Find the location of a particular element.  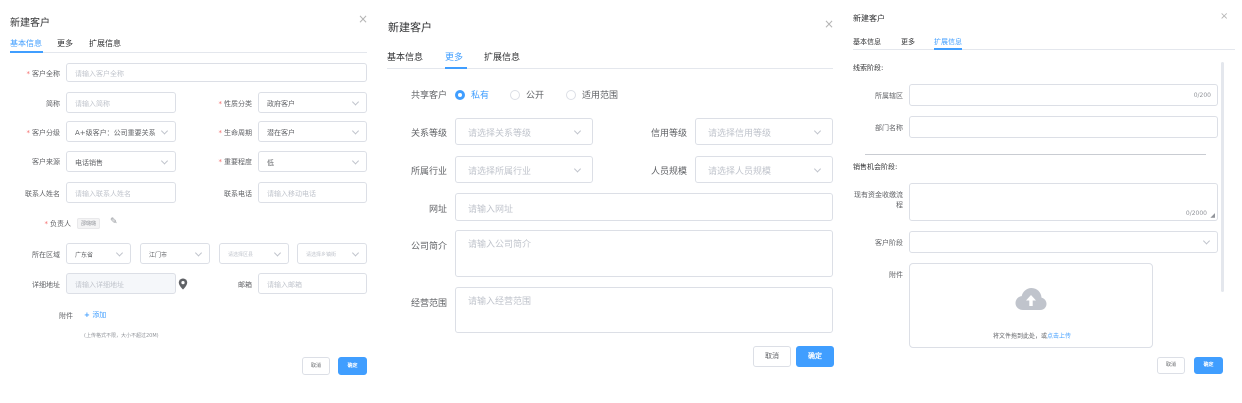

label-address: 详细地址 is located at coordinates (46, 285).